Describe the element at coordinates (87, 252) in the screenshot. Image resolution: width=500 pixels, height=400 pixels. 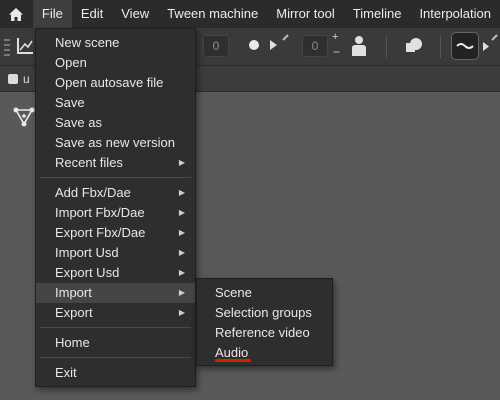
I see `menu-item-label: Import Usd` at that location.